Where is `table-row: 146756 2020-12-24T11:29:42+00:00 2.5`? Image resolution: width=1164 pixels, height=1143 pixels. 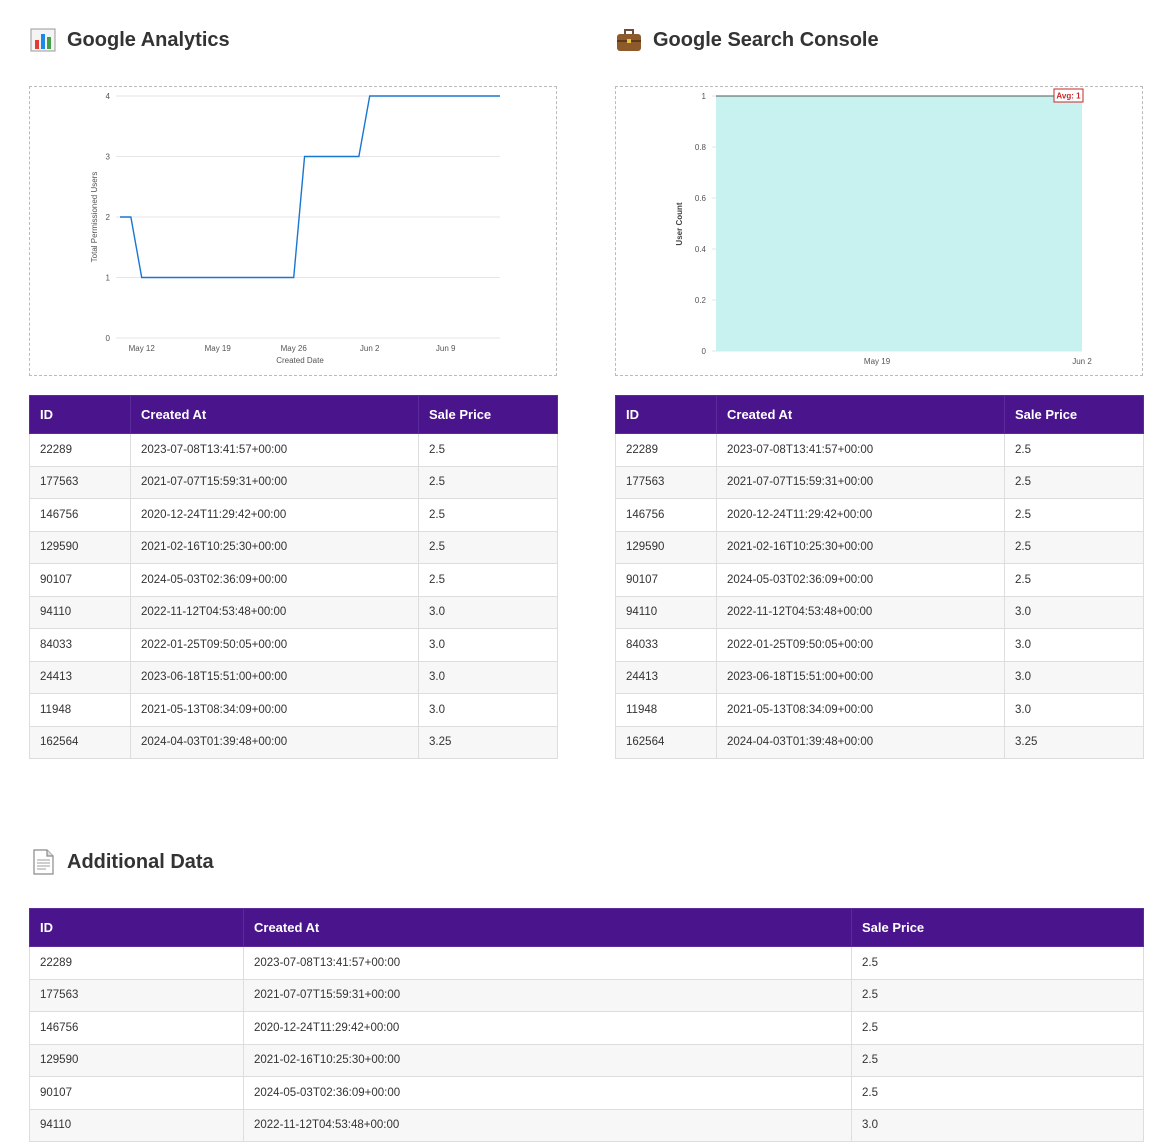
table-row: 146756 2020-12-24T11:29:42+00:00 2.5 is located at coordinates (293, 515).